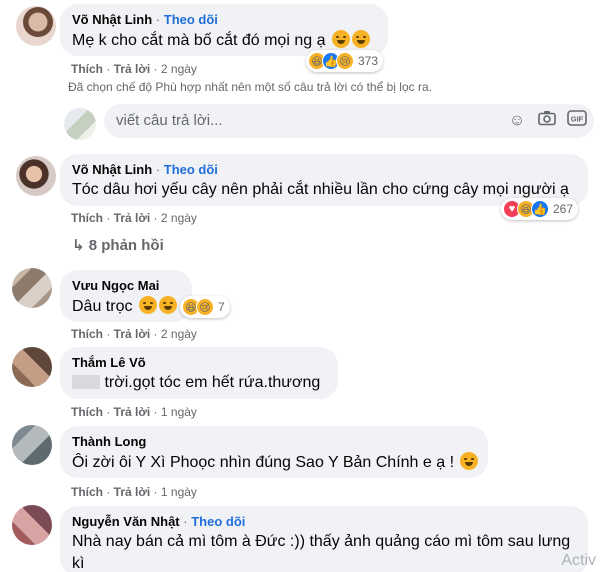  I want to click on like-icon: 👍, so click(540, 209).